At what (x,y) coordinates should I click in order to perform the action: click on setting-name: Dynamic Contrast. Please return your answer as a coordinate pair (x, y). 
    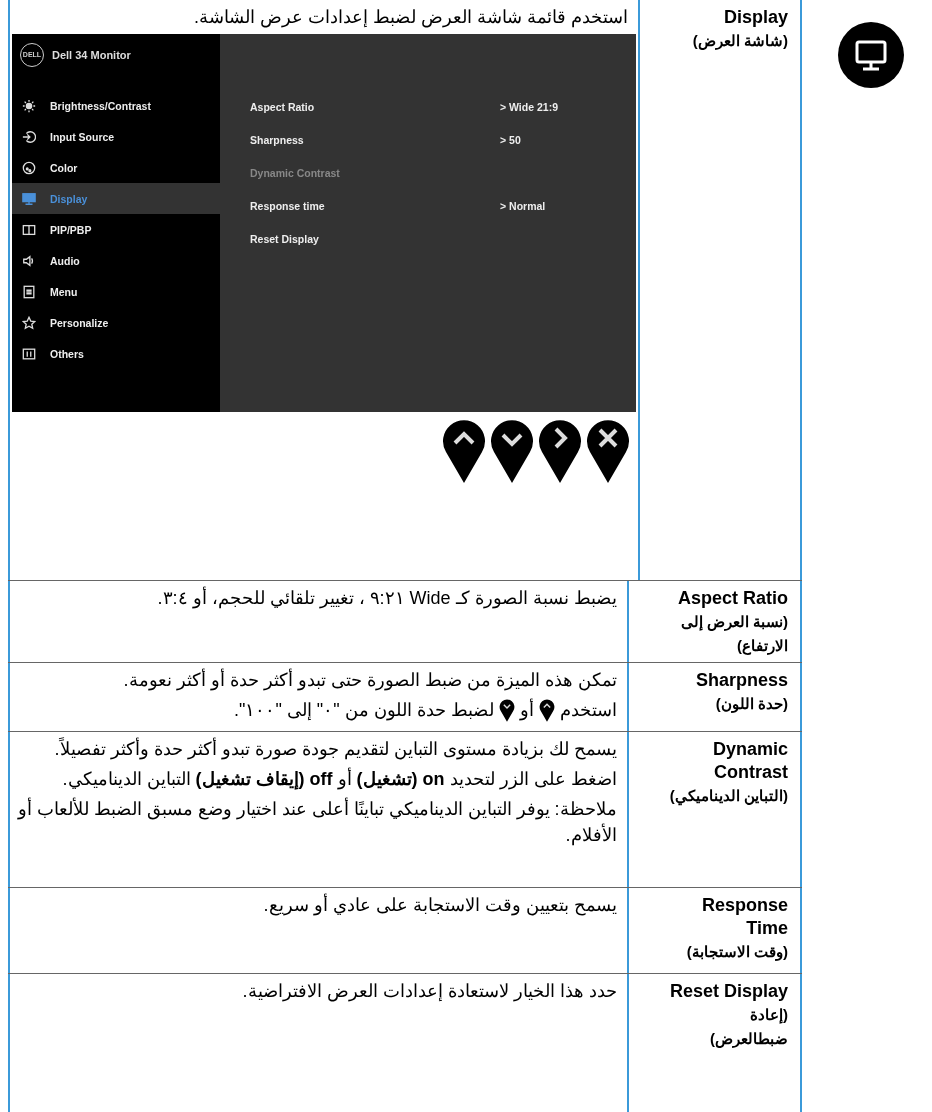
    Looking at the image, I should click on (749, 761).